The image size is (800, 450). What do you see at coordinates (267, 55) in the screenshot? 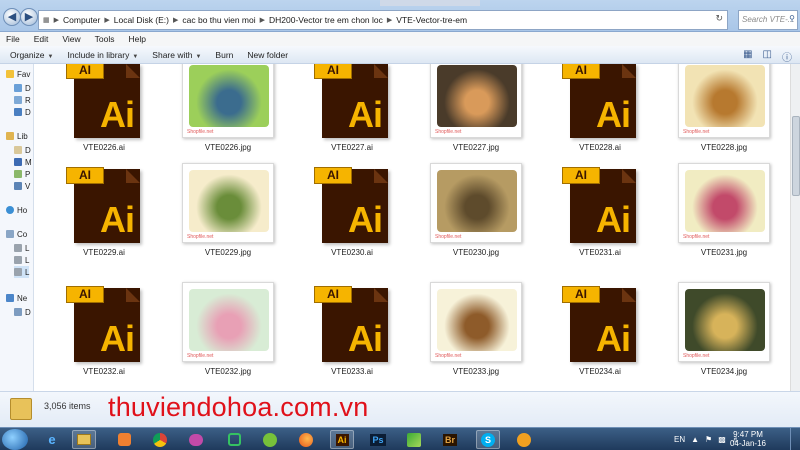
I see `new-folder-button: New folder` at bounding box center [267, 55].